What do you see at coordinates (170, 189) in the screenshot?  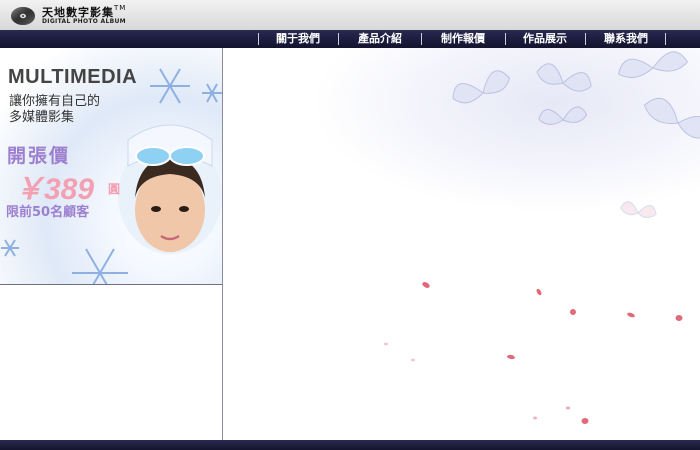 I see `model-portrait` at bounding box center [170, 189].